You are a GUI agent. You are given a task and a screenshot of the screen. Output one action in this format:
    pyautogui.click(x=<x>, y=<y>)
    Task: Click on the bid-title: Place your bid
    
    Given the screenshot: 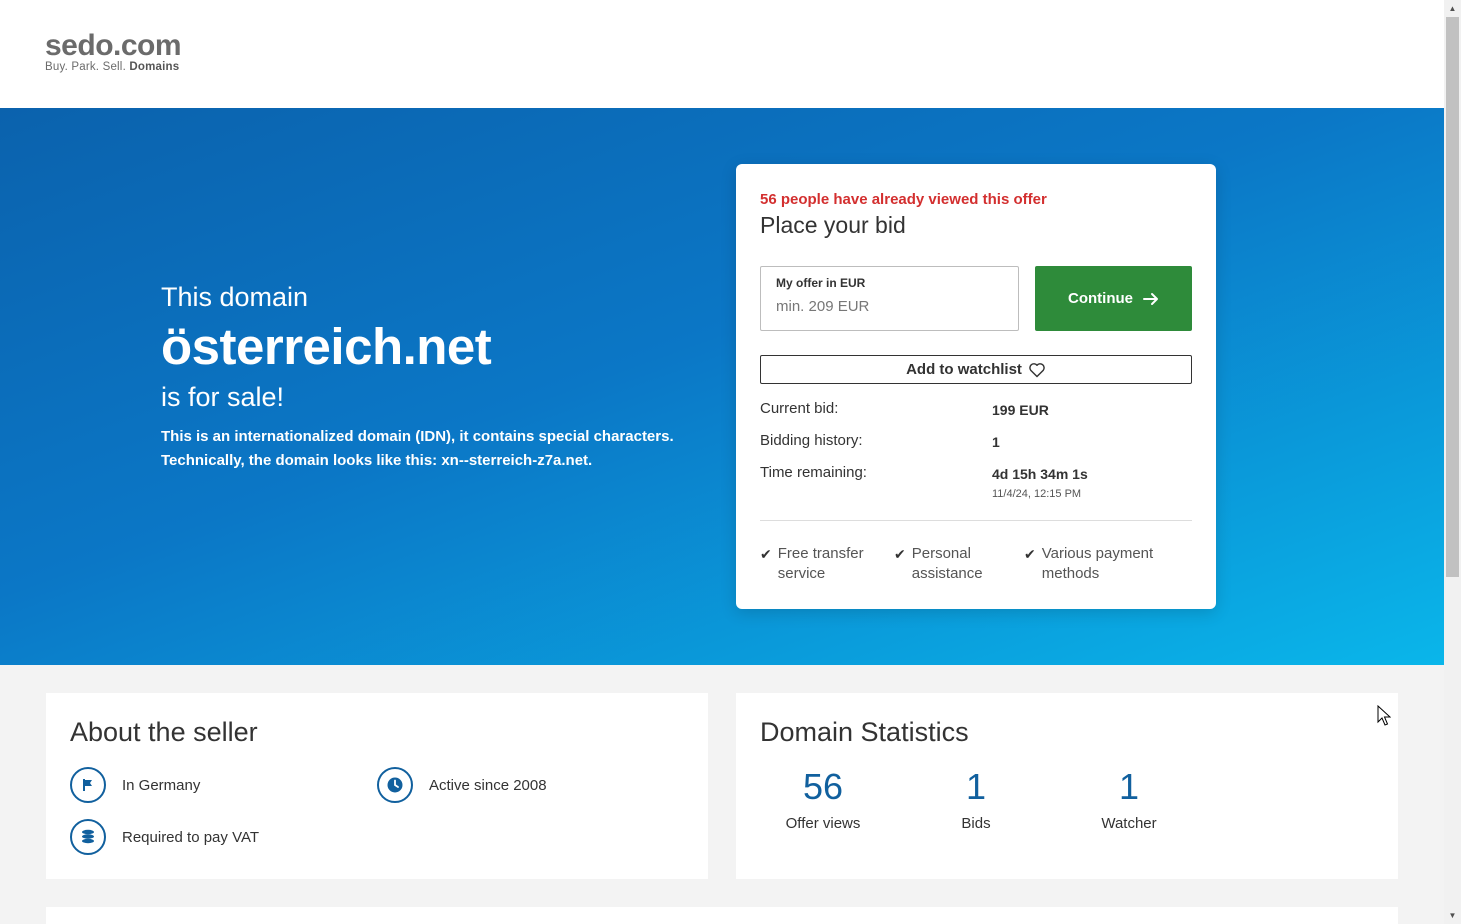 What is the action you would take?
    pyautogui.click(x=833, y=225)
    